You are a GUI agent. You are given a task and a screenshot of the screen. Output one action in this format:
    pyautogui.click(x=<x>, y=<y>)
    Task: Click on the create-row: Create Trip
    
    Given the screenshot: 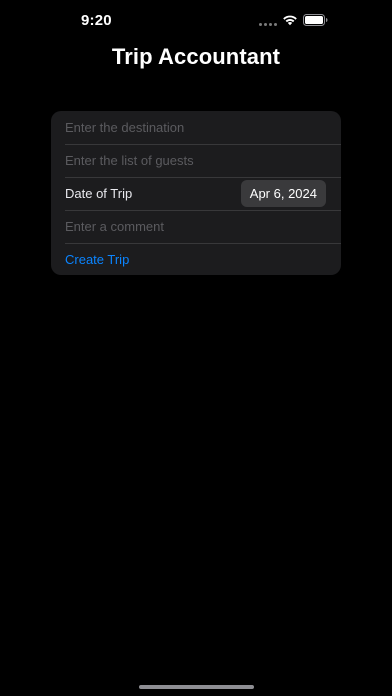 What is the action you would take?
    pyautogui.click(x=196, y=259)
    